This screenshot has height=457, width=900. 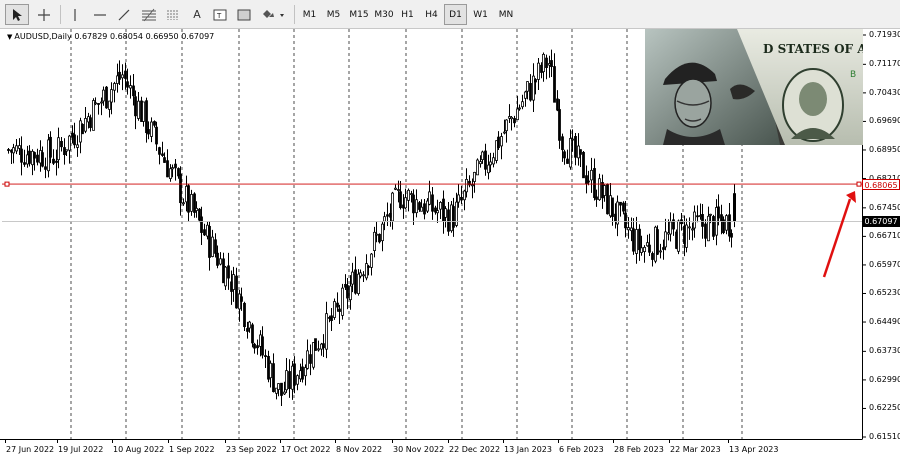 I want to click on toolbar: A T M1 M5 M15 M30 H1 H4 D1 W1 MN, so click(x=450, y=14).